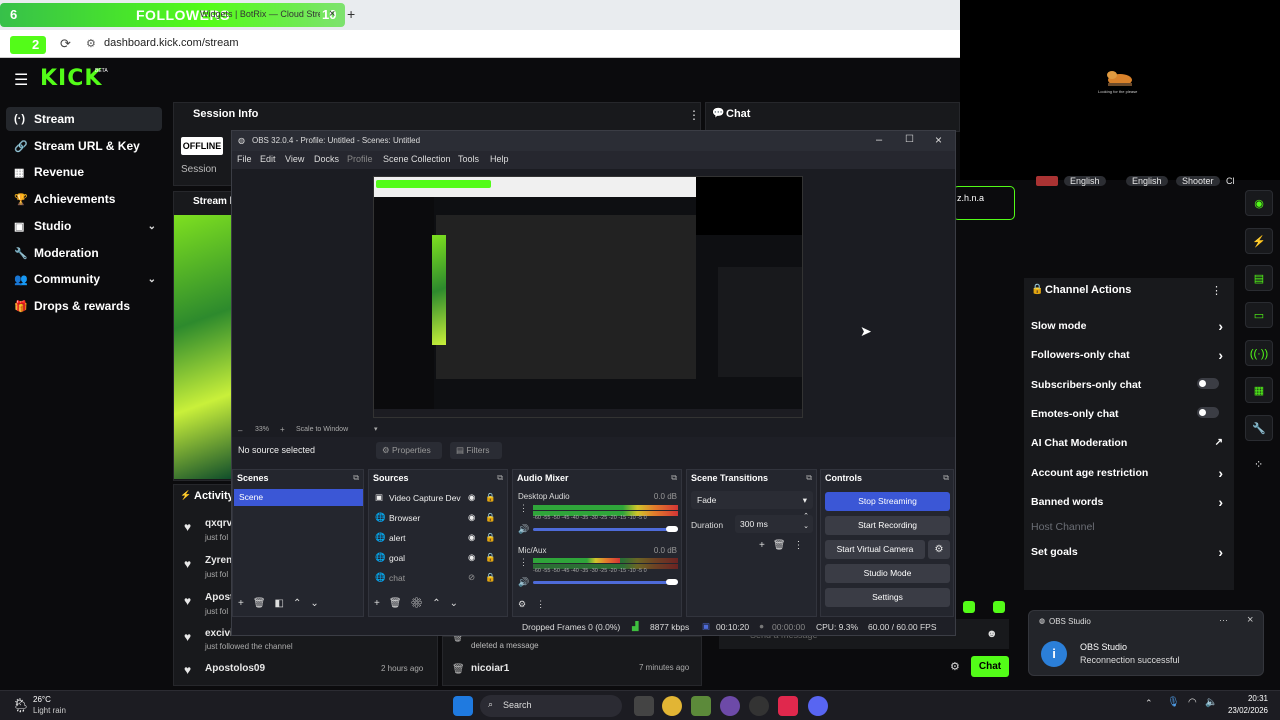  I want to click on close-icon: ×, so click(938, 140).